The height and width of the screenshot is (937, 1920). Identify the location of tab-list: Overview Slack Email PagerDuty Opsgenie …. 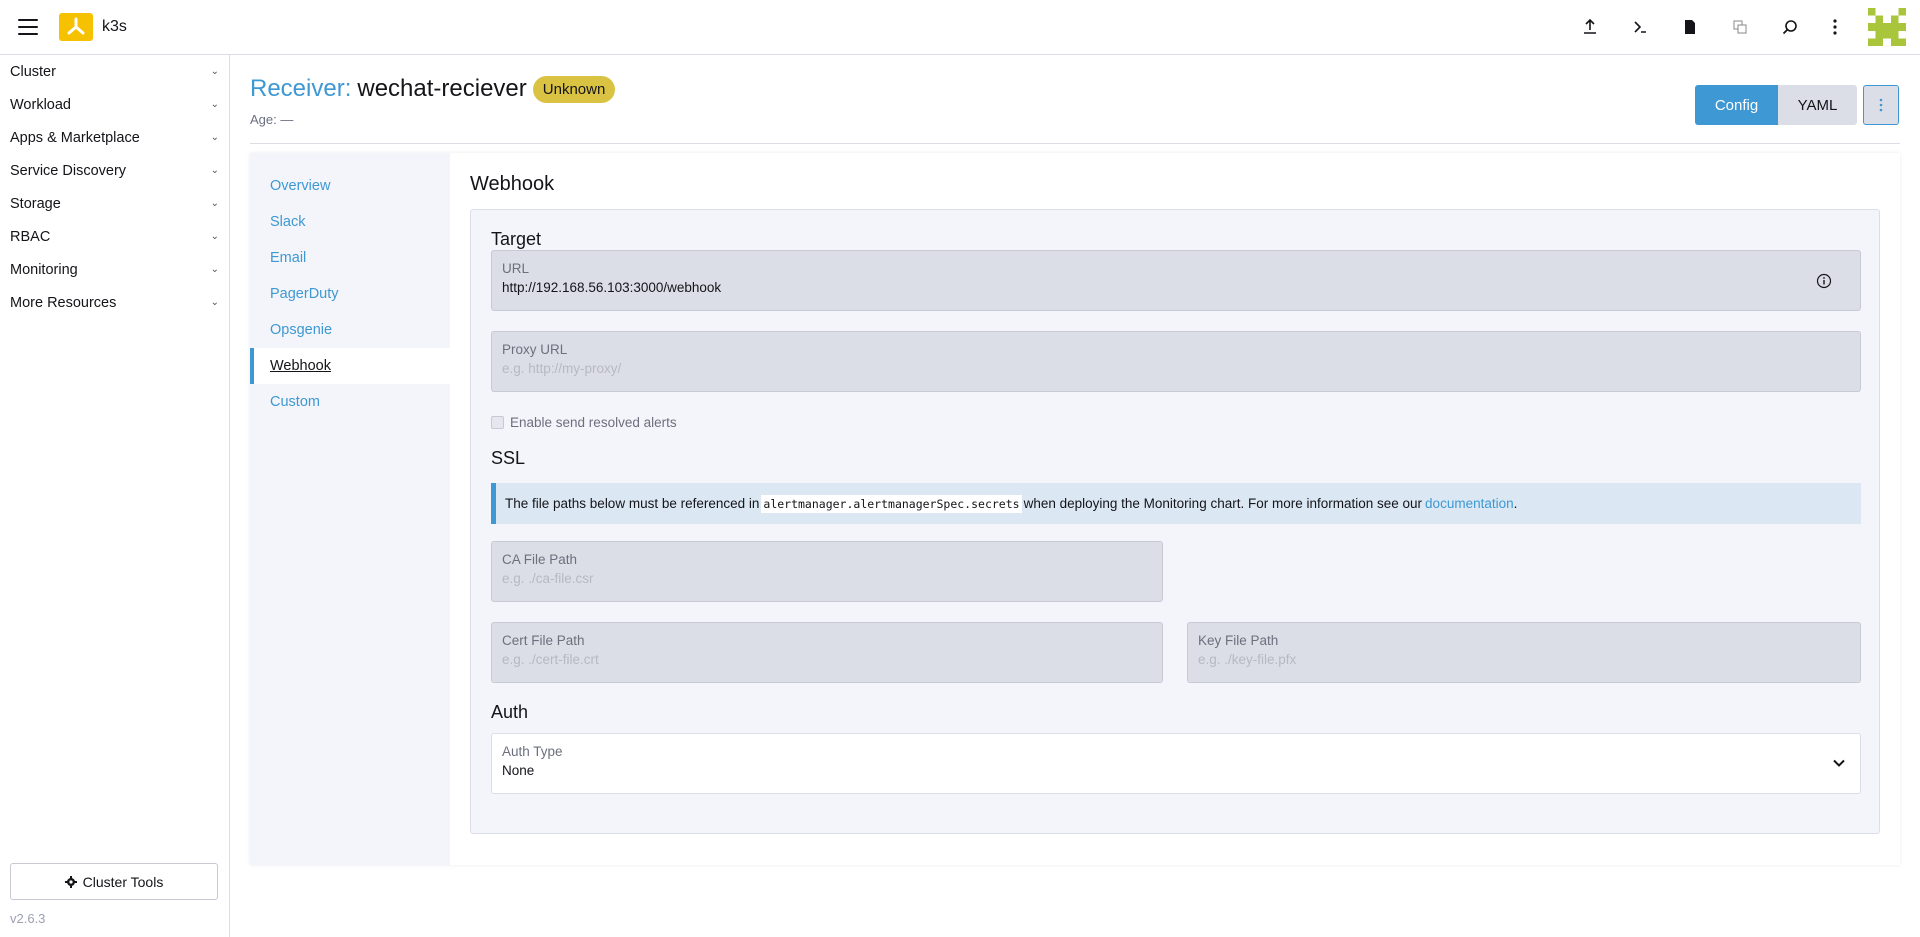
(350, 509).